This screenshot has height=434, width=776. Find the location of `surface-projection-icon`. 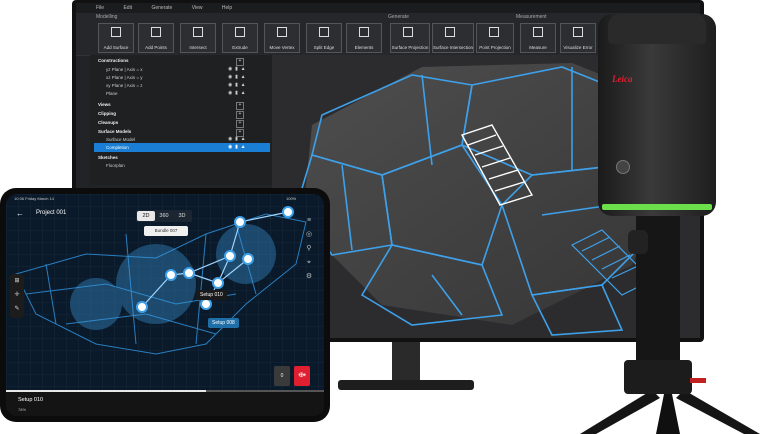

surface-projection-icon is located at coordinates (408, 32).